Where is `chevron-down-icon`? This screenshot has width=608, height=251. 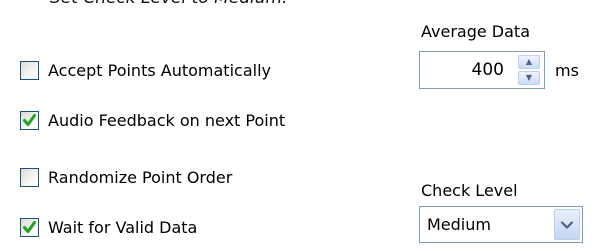
chevron-down-icon is located at coordinates (567, 224).